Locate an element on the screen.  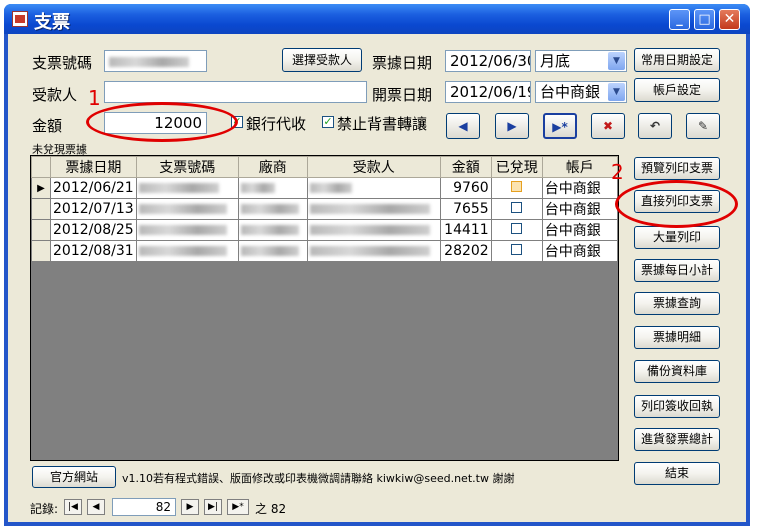
check-query-button: 票據查詢 is located at coordinates (677, 303).